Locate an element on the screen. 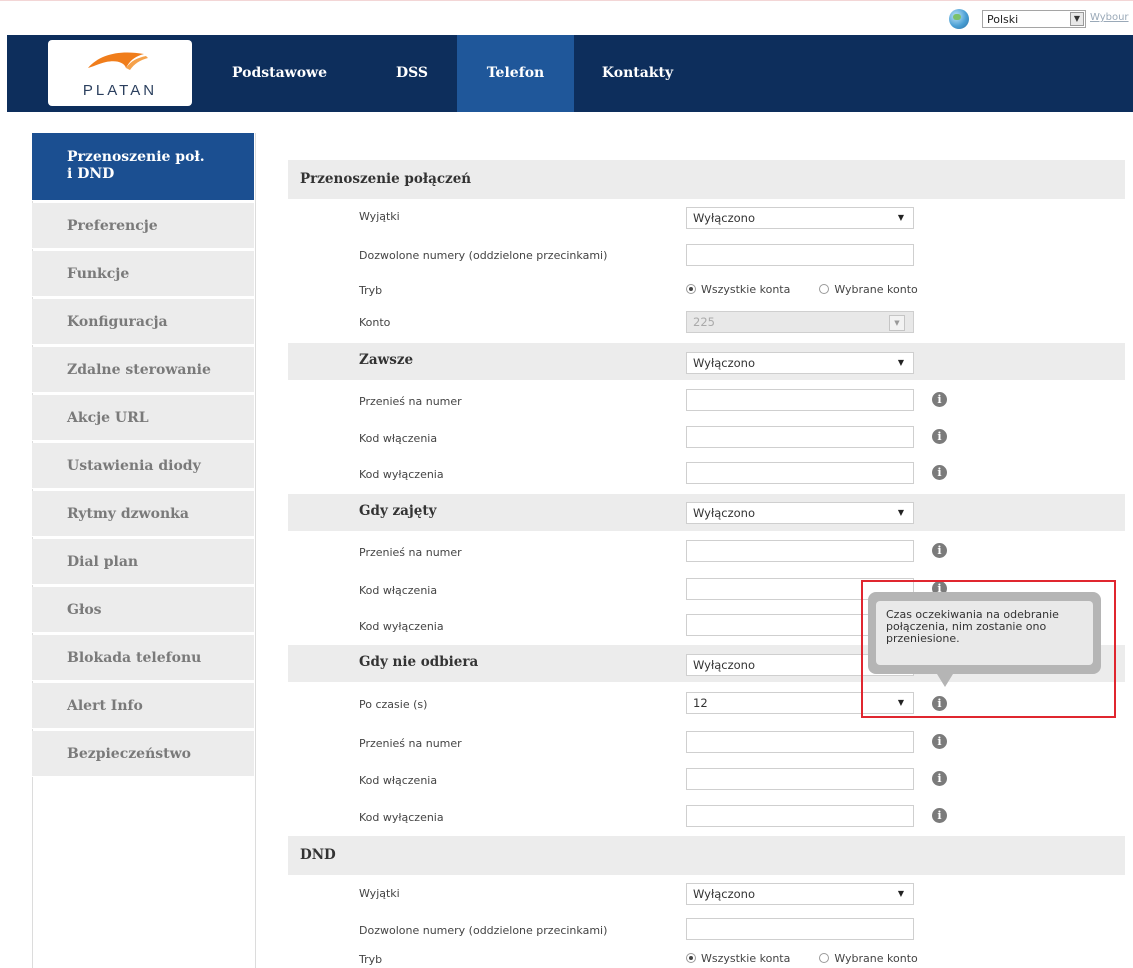 The image size is (1133, 968). sidebar-item-glos: Głos is located at coordinates (143, 610).